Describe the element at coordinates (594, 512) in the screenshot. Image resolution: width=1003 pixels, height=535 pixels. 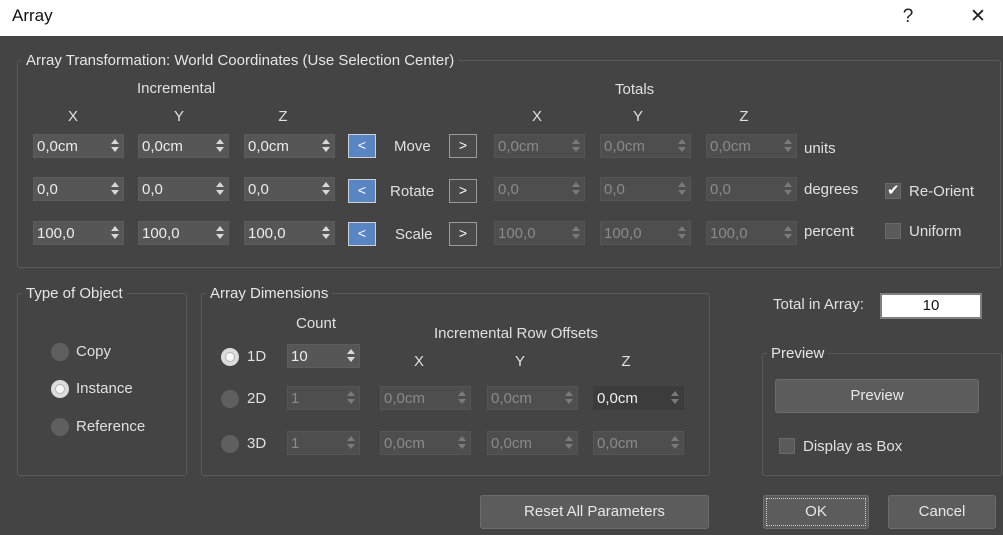
I see `reset-all-parameters-button: Reset All Parameters` at that location.